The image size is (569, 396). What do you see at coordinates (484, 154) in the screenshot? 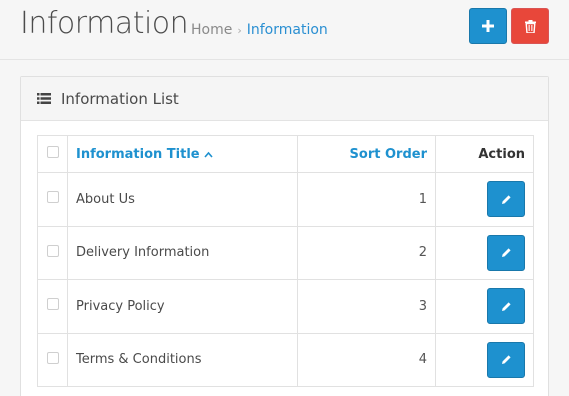
I see `column-header-action: Action` at bounding box center [484, 154].